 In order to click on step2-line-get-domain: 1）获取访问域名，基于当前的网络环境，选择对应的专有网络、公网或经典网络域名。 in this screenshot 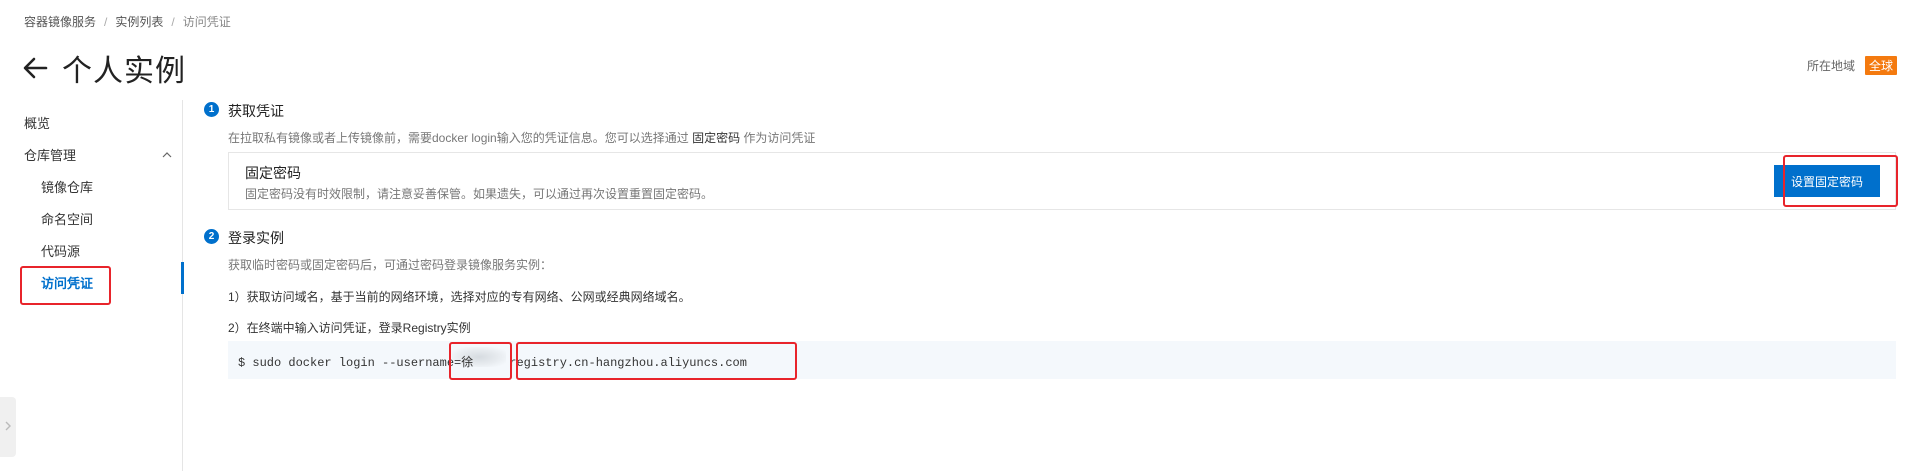, I will do `click(459, 297)`.